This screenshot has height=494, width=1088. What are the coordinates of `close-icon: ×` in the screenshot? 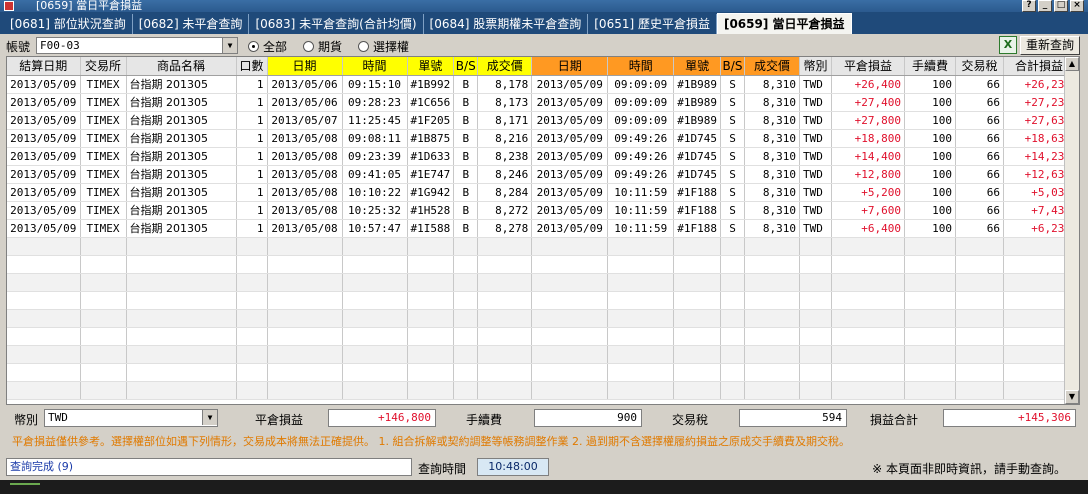 It's located at (1077, 6).